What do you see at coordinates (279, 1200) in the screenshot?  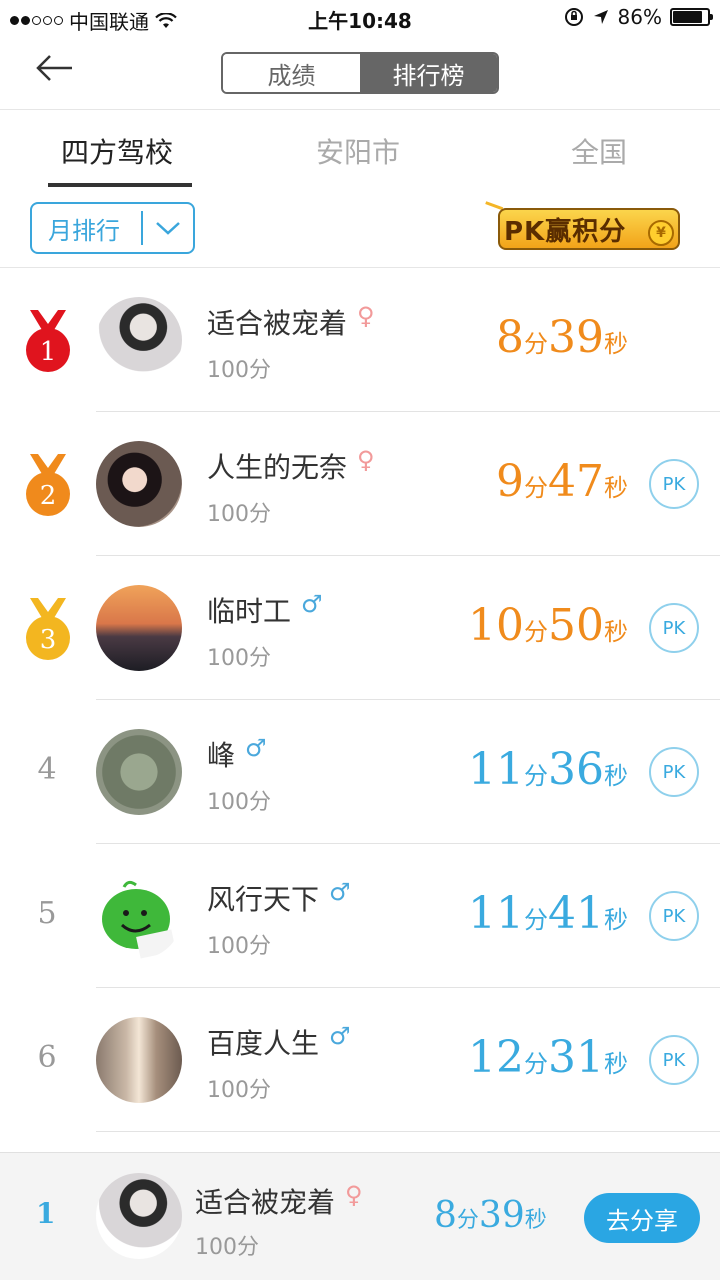 I see `my-user-name: 适合被宠着 ♀` at bounding box center [279, 1200].